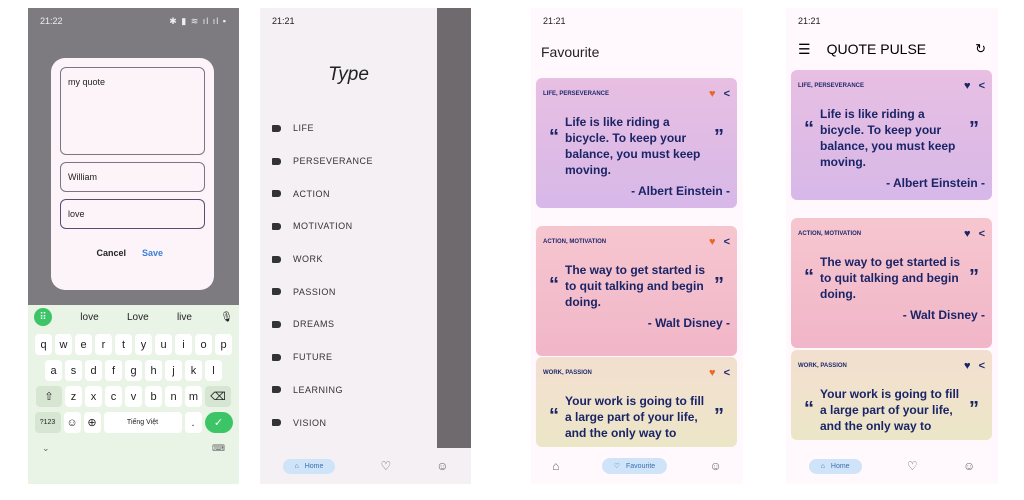 The width and height of the screenshot is (1024, 500). I want to click on add-quote-dialog: my quote William love Cancel Save, so click(132, 174).